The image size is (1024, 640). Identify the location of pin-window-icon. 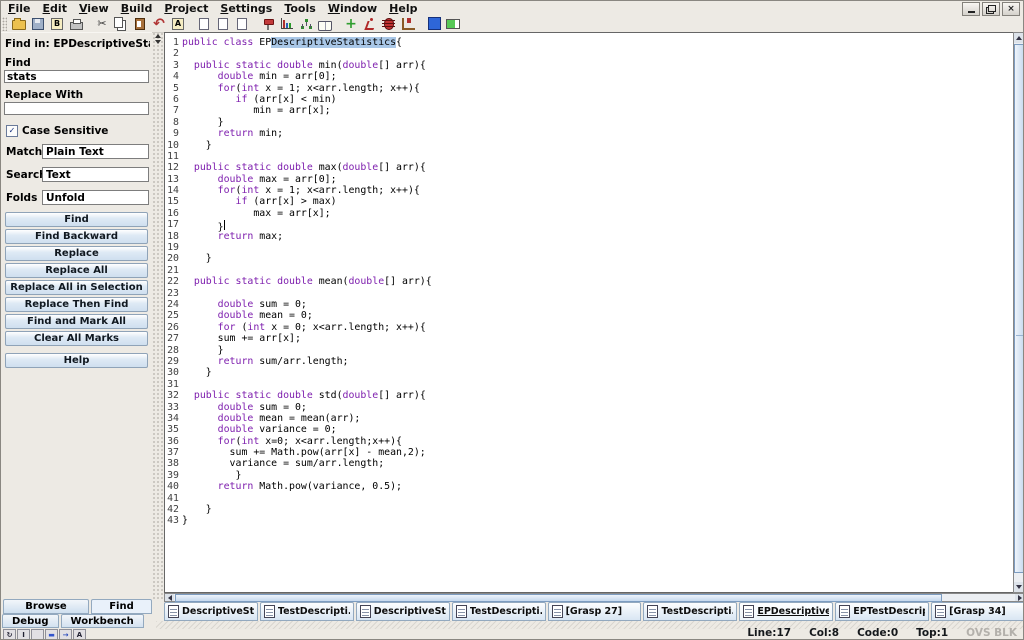
(268, 23).